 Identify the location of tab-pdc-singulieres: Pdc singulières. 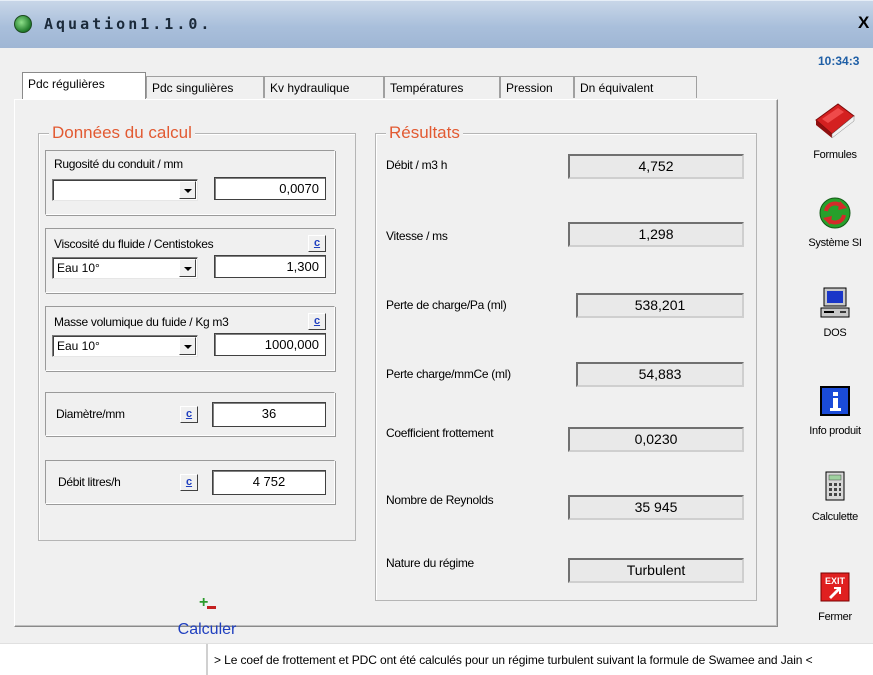
(205, 87).